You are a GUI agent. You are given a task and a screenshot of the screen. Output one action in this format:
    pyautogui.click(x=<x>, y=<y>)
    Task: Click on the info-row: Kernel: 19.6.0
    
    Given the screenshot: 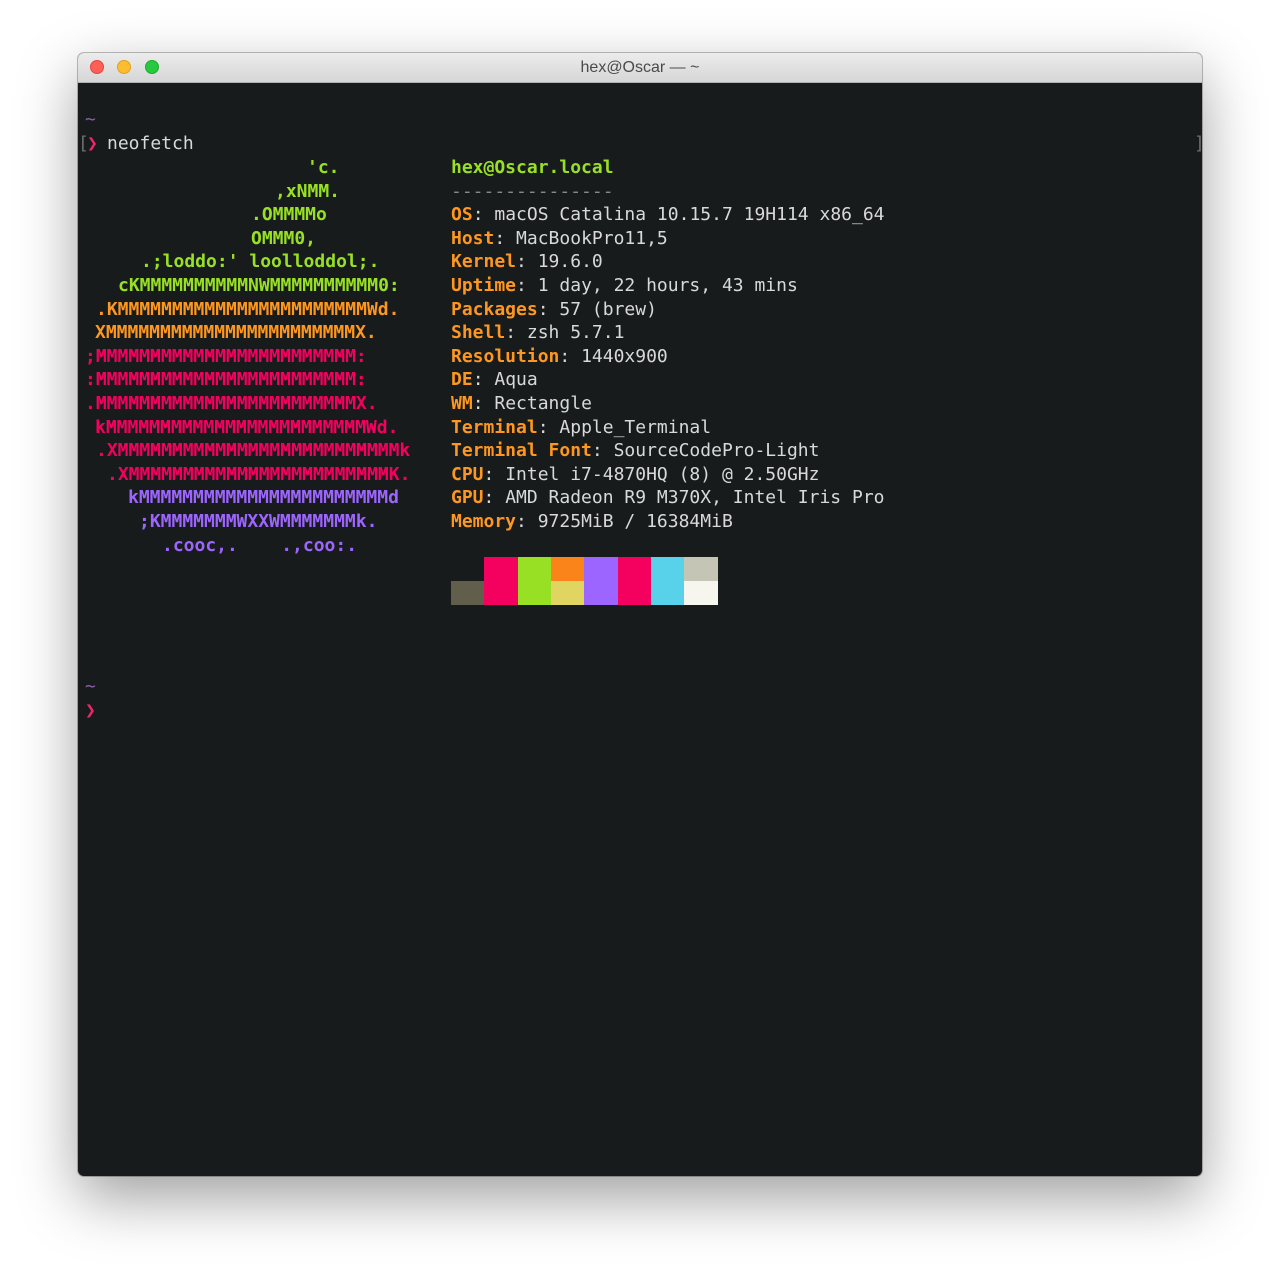 What is the action you would take?
    pyautogui.click(x=527, y=261)
    